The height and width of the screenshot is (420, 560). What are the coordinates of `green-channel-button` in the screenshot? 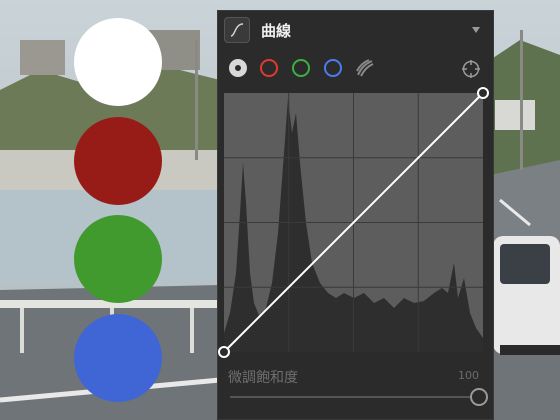 It's located at (301, 68).